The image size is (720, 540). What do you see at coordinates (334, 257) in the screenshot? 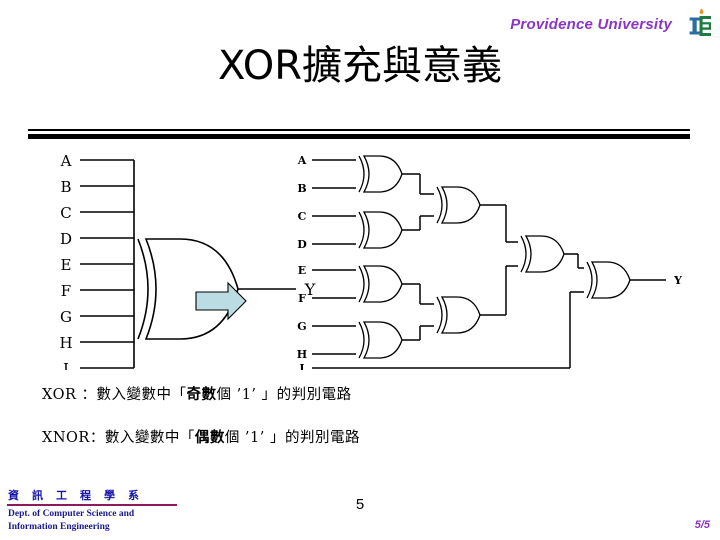
I see `right-circuit` at bounding box center [334, 257].